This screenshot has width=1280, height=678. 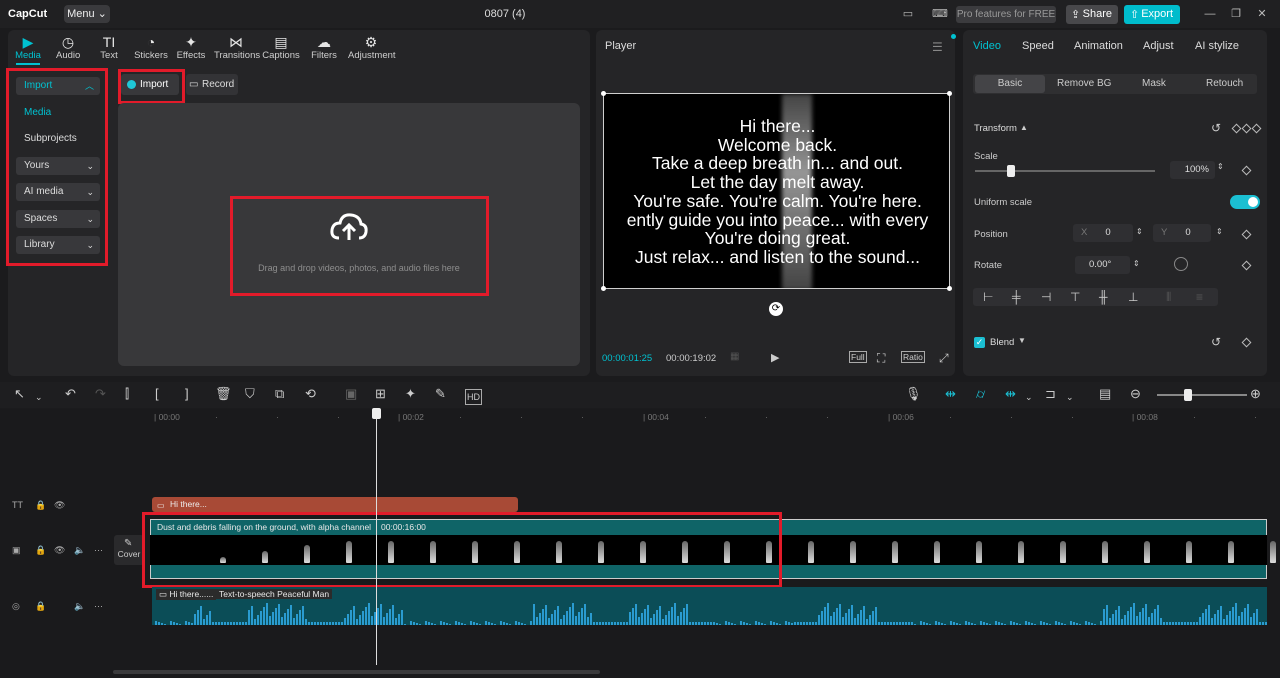 I want to click on tab-media: ▶ Media, so click(x=28, y=49).